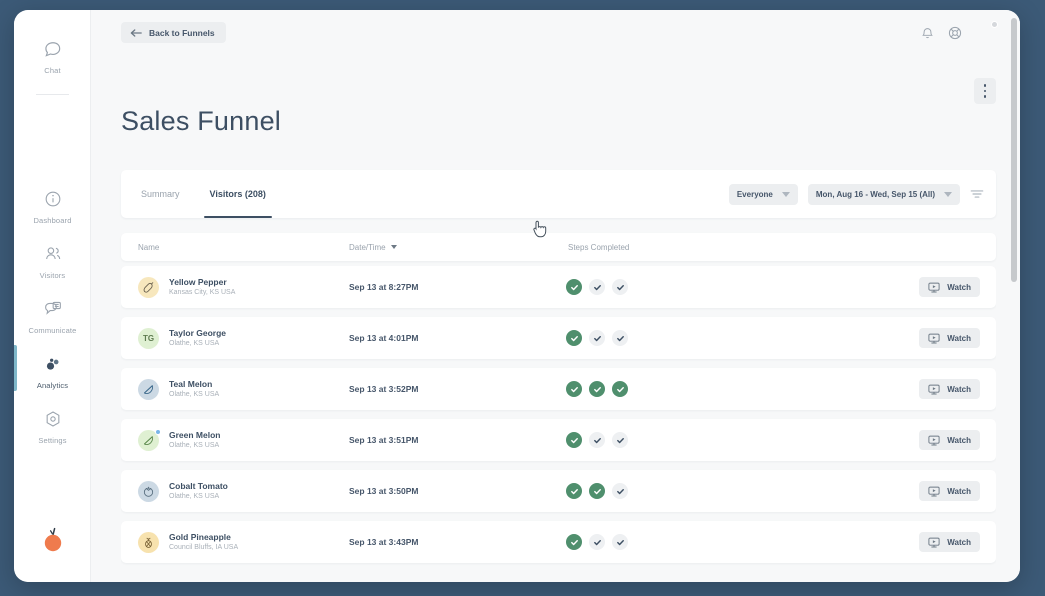 This screenshot has height=596, width=1045. I want to click on visitor-name-cell: Cobalt Tomato Olathe, KS USA, so click(183, 491).